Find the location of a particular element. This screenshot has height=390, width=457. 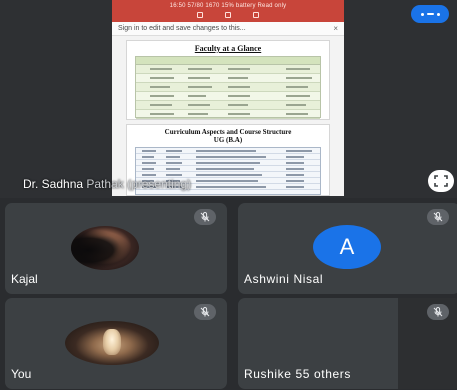

participant-tile-ashwini: A Ashwini Nisal is located at coordinates (347, 248).